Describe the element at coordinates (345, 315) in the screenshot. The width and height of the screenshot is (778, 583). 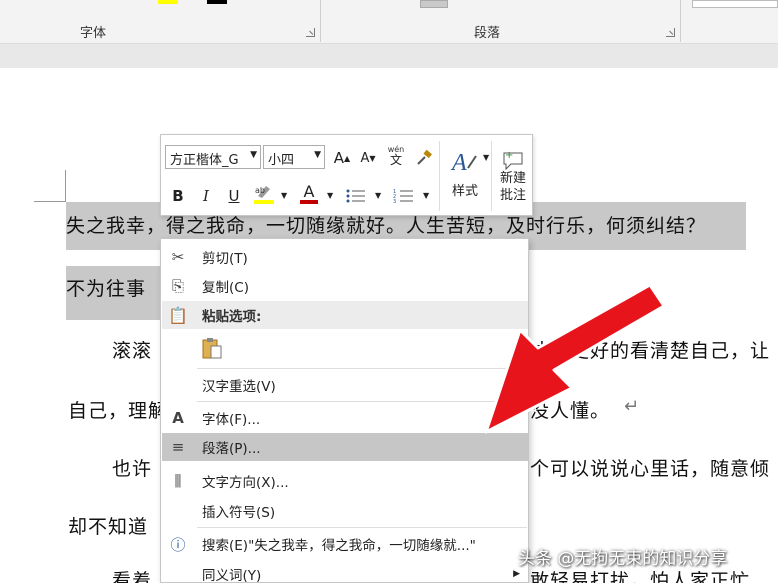
I see `paste-options-header: 📋 粘贴选项:` at that location.